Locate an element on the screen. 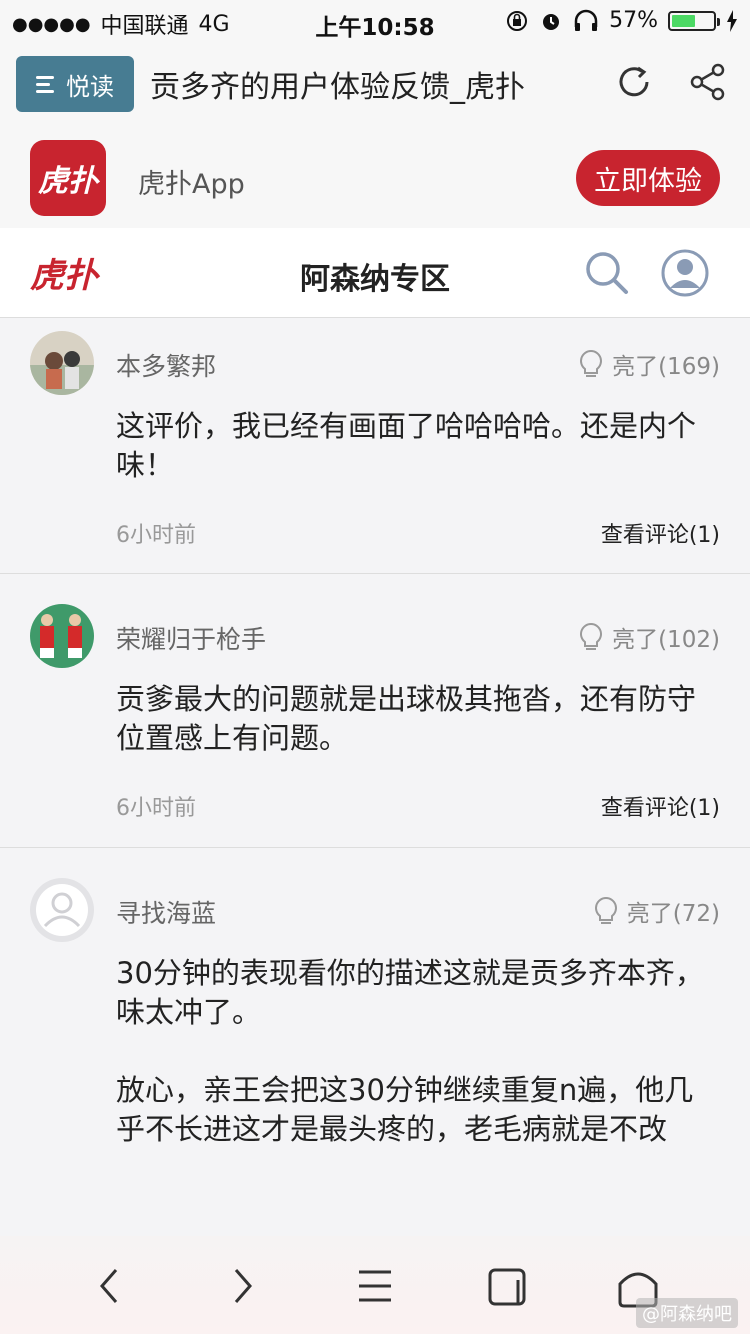 This screenshot has height=1334, width=750. site-header: 虎扑 阿森纳专区 is located at coordinates (375, 273).